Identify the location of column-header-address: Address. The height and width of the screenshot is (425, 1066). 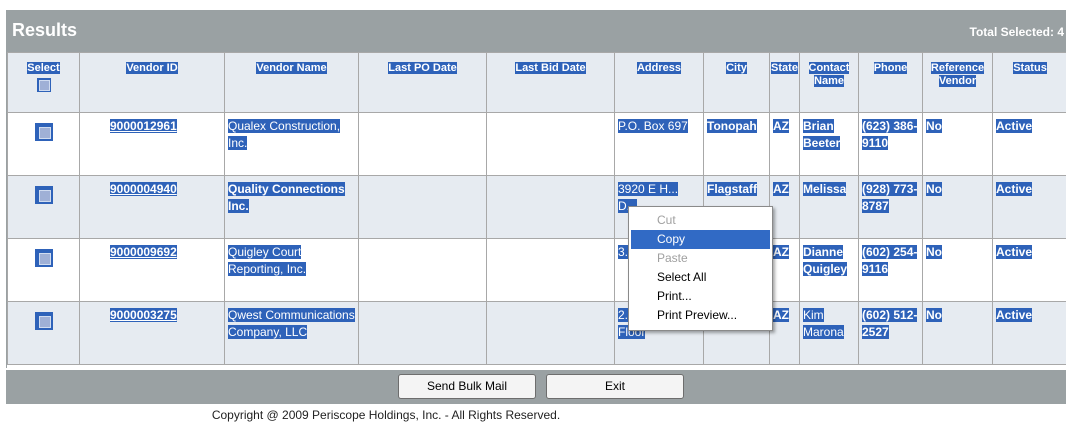
(659, 82).